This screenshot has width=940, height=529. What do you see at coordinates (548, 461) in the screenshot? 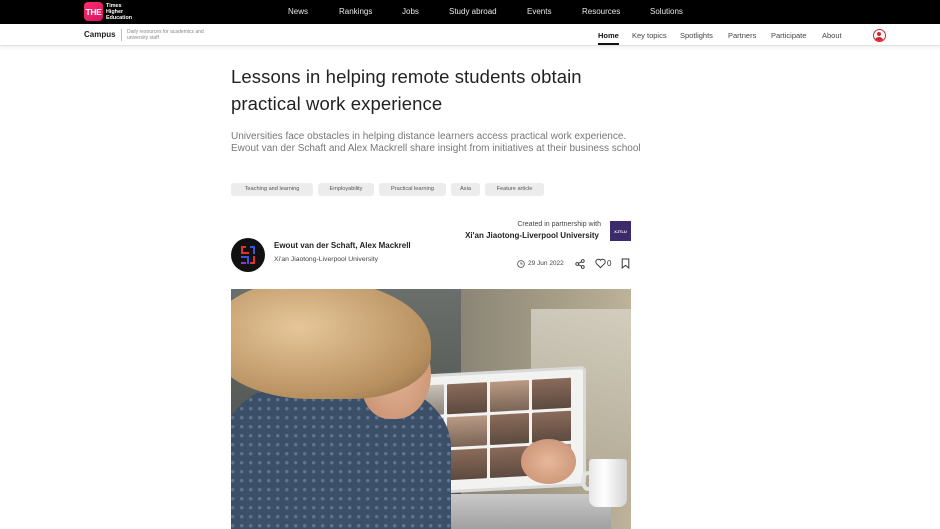
I see `woman-hand` at bounding box center [548, 461].